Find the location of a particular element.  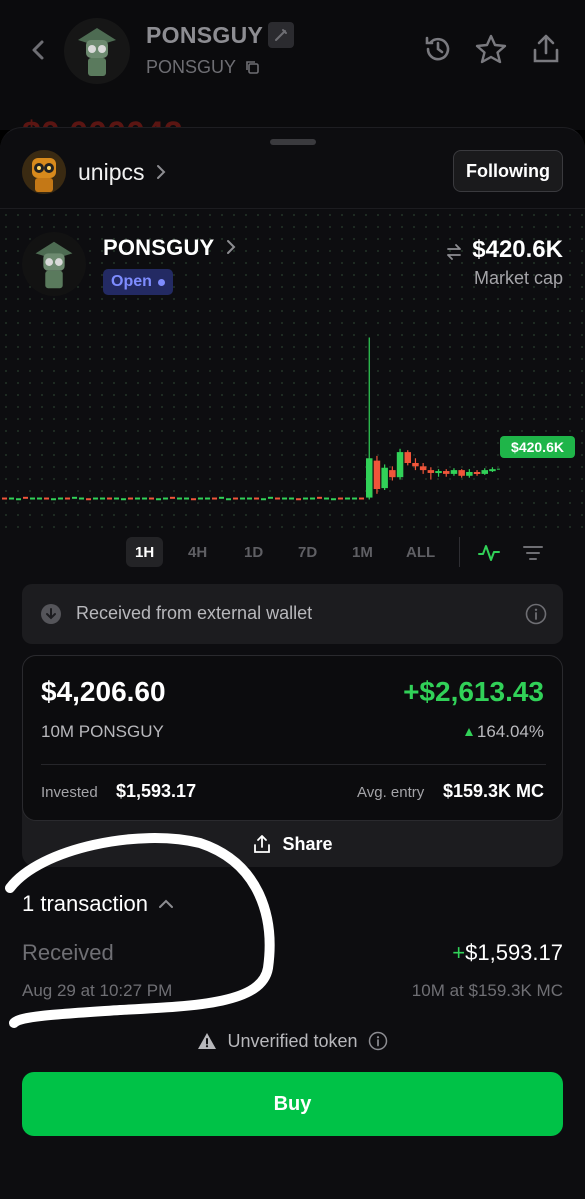

status-badge-label: Open is located at coordinates (131, 281).